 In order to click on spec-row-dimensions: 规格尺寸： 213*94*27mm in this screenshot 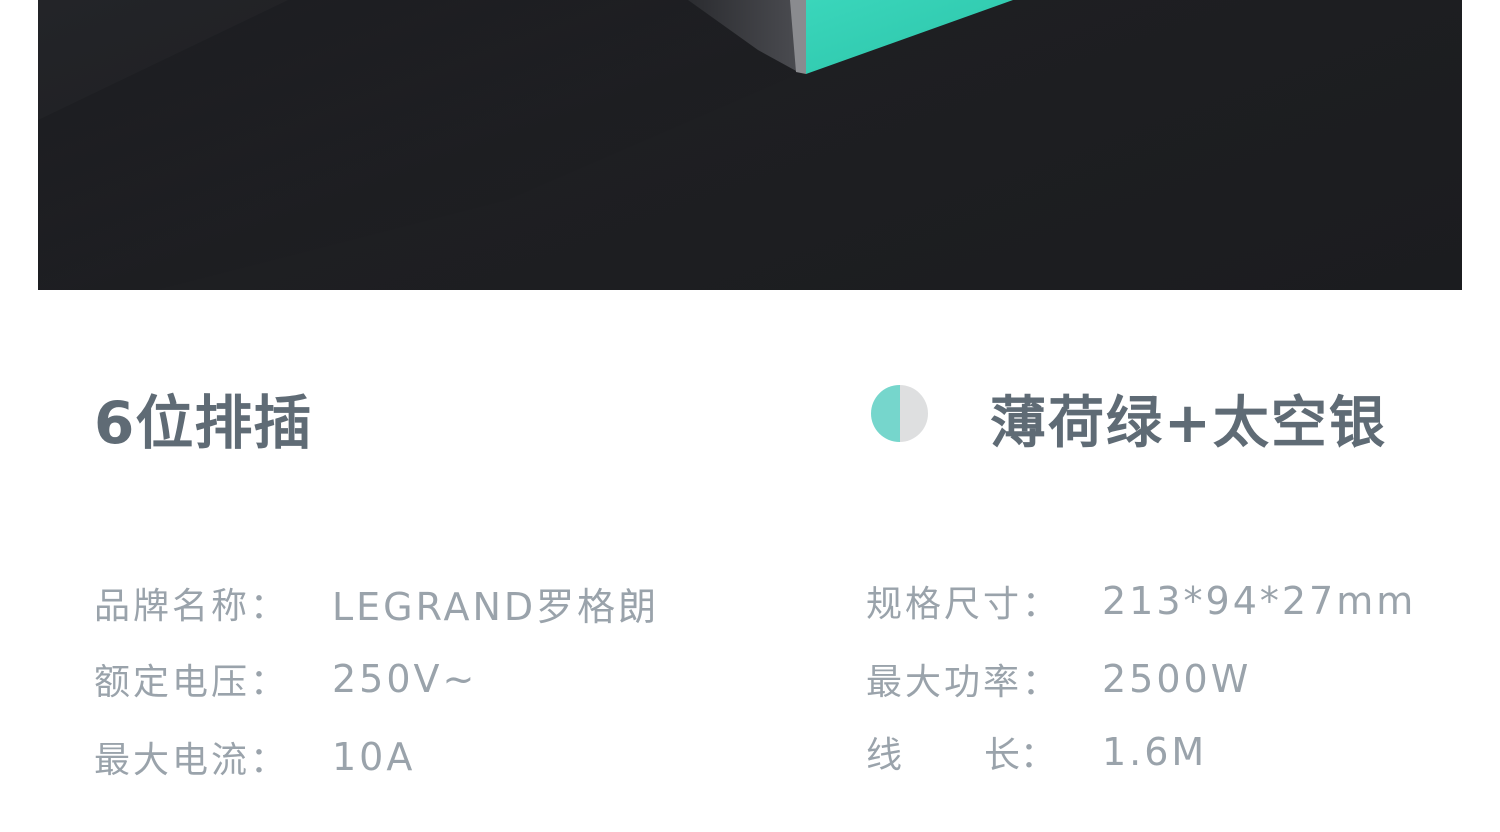, I will do `click(1139, 601)`.